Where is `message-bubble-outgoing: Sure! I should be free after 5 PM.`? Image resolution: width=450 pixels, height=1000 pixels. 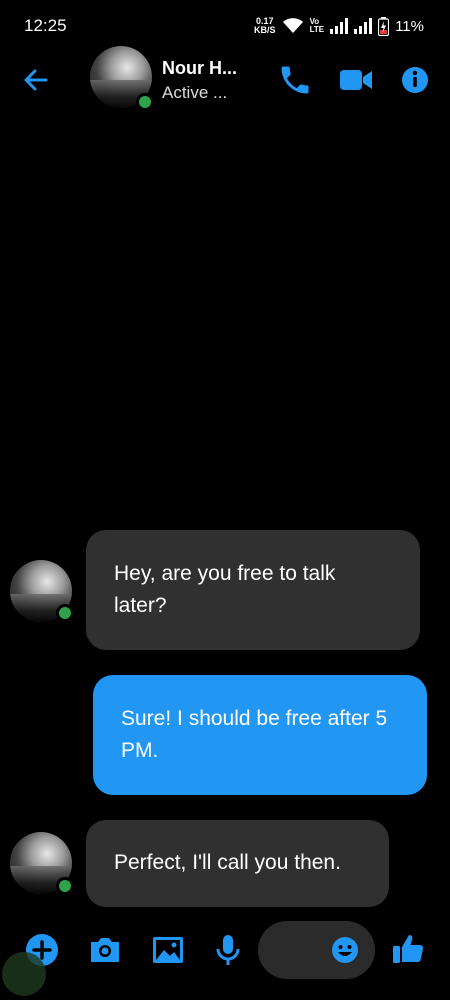
message-bubble-outgoing: Sure! I should be free after 5 PM. is located at coordinates (260, 735).